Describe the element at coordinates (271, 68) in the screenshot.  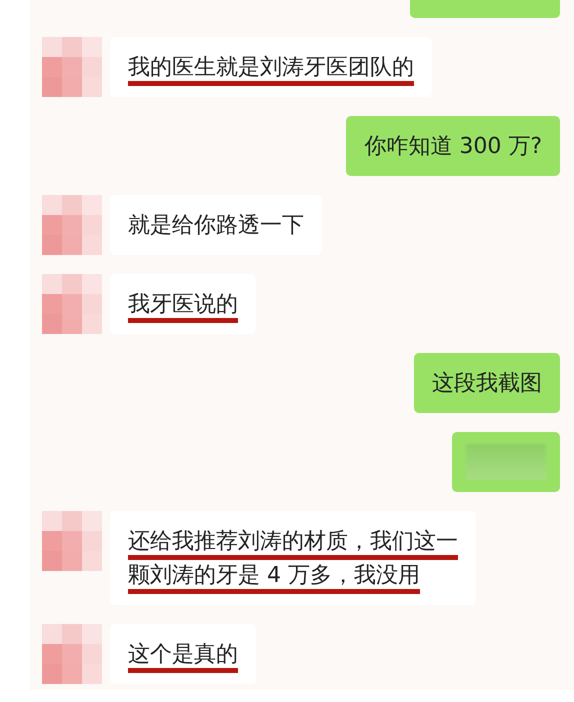
I see `message-text: 我的医生就是刘涛牙医团队的` at that location.